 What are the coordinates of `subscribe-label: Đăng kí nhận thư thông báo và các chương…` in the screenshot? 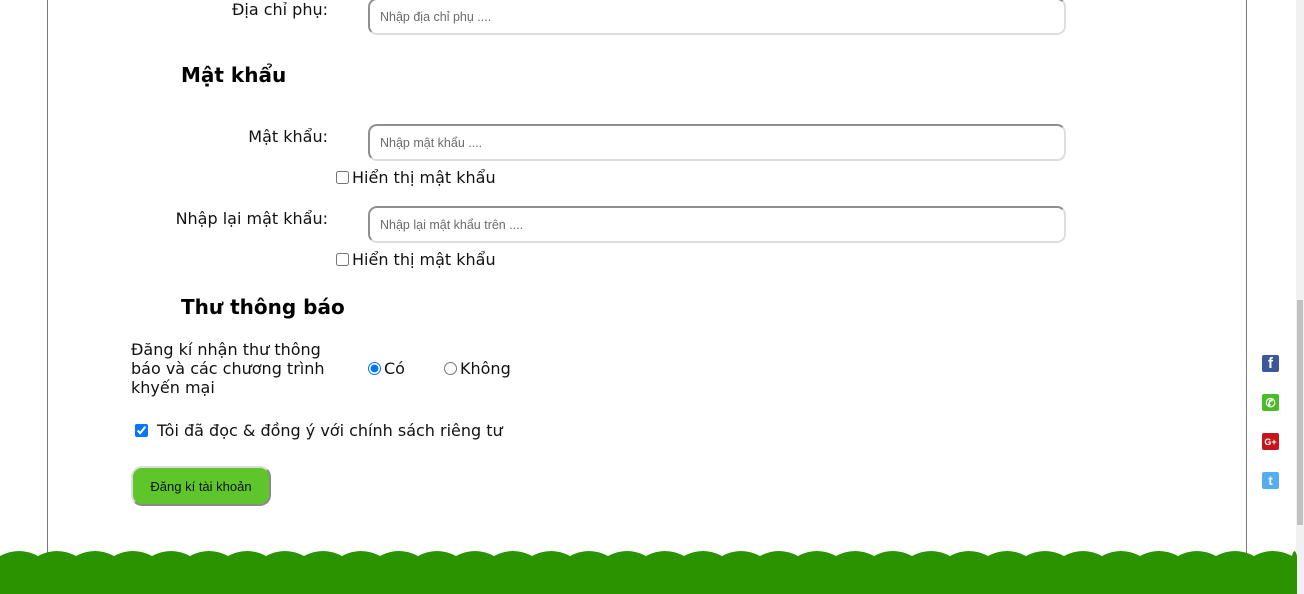 It's located at (228, 368).